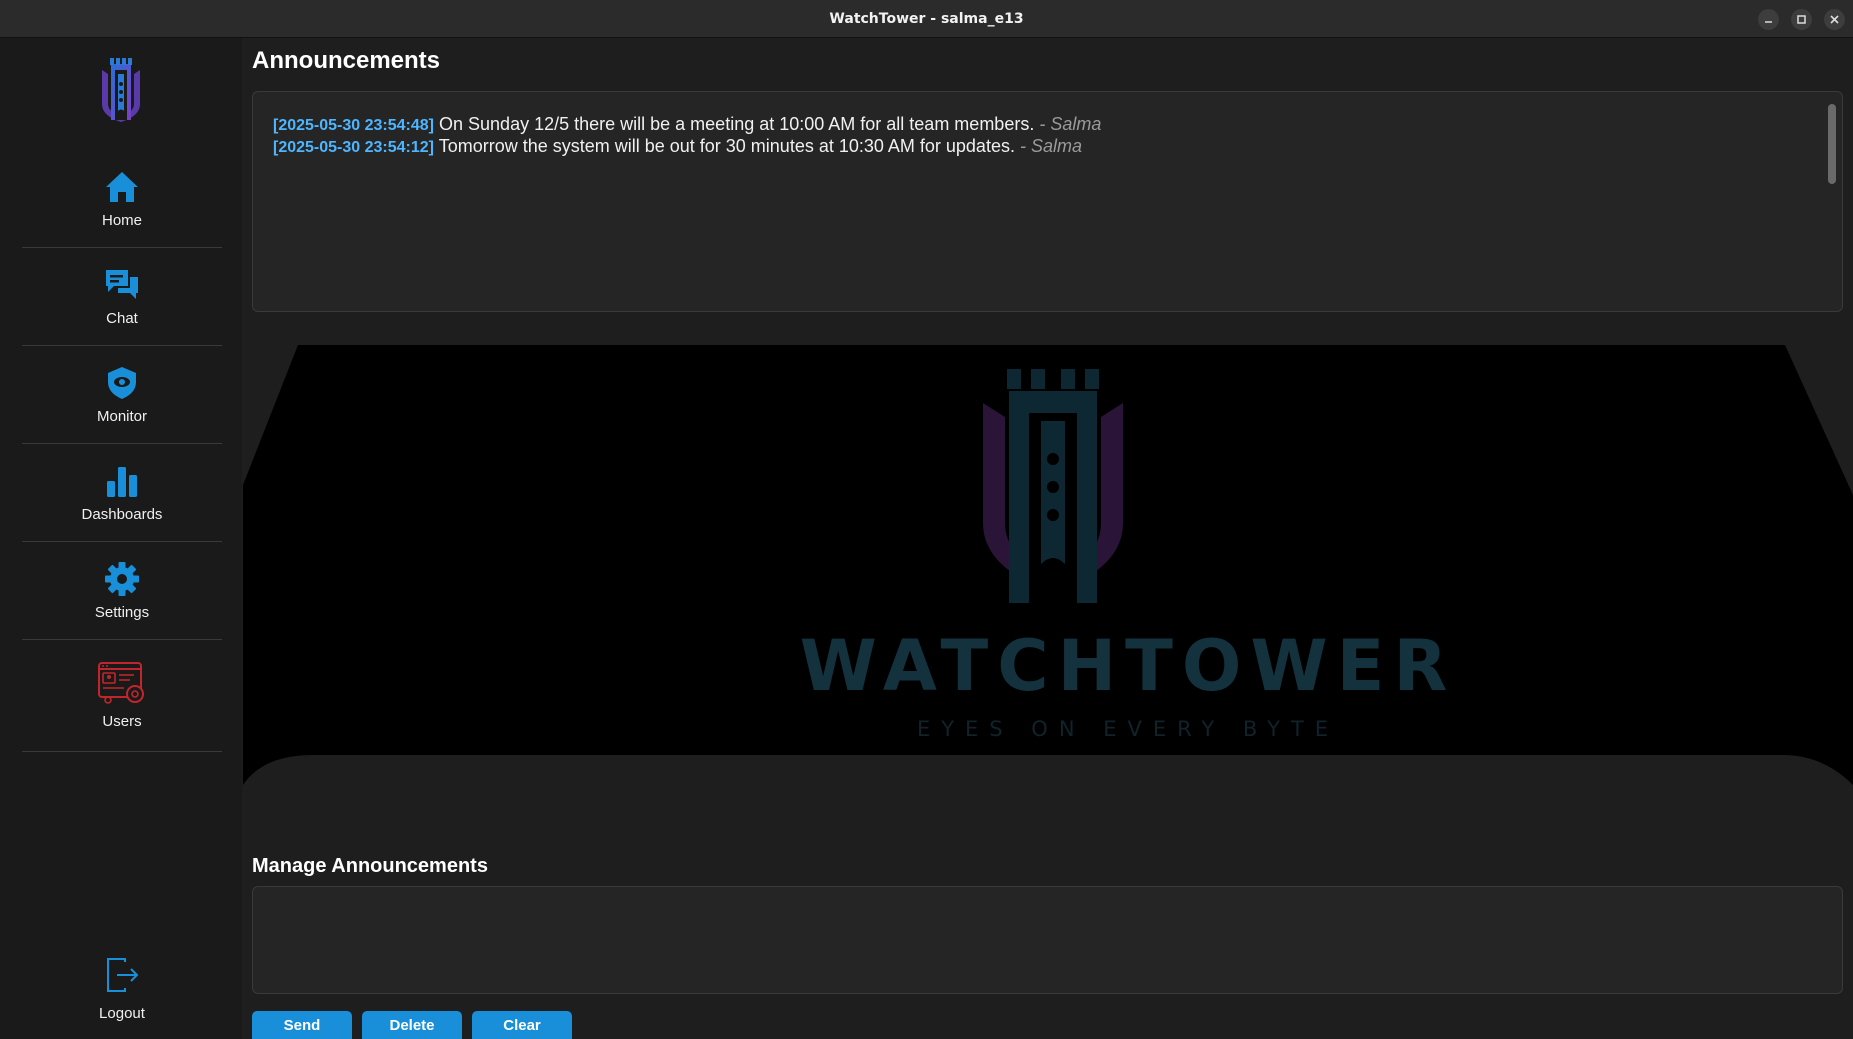 This screenshot has height=1039, width=1853. I want to click on manage-heading: Manage Announcements, so click(370, 866).